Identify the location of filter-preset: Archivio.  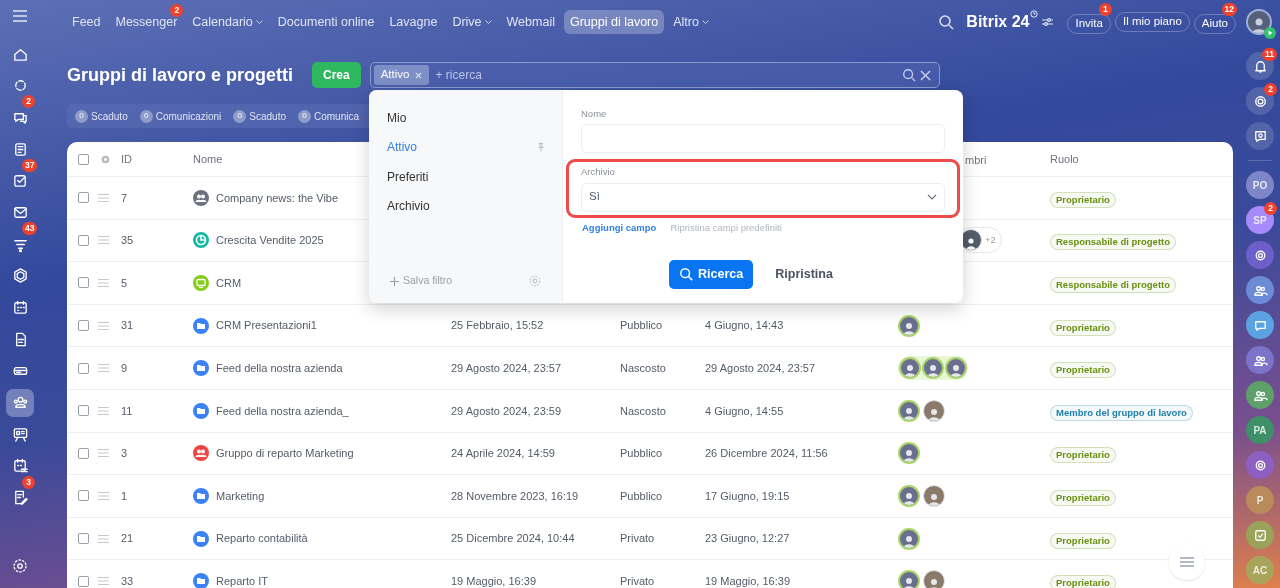
(465, 206).